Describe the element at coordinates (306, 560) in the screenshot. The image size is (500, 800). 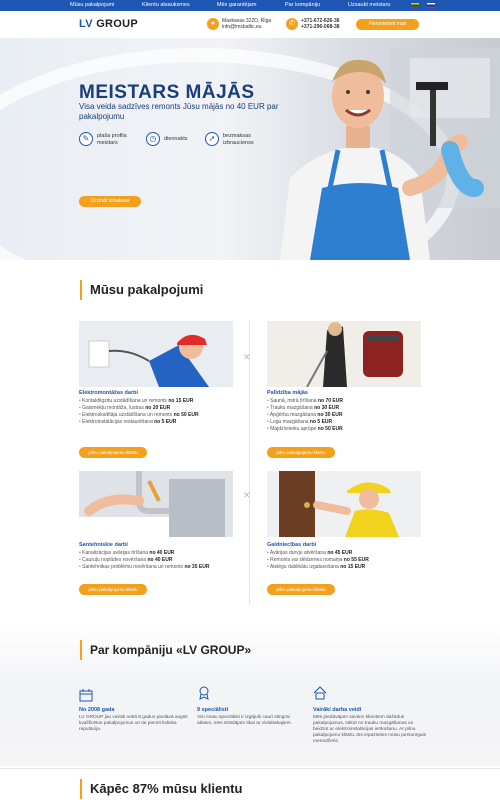
I see `service-line-text: Remonts vai slēdzenes nomaiņa` at that location.